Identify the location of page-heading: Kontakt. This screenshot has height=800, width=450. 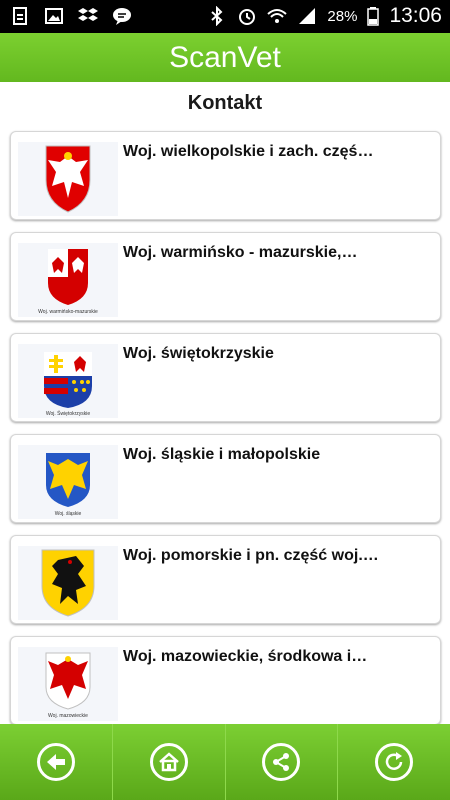
(225, 103).